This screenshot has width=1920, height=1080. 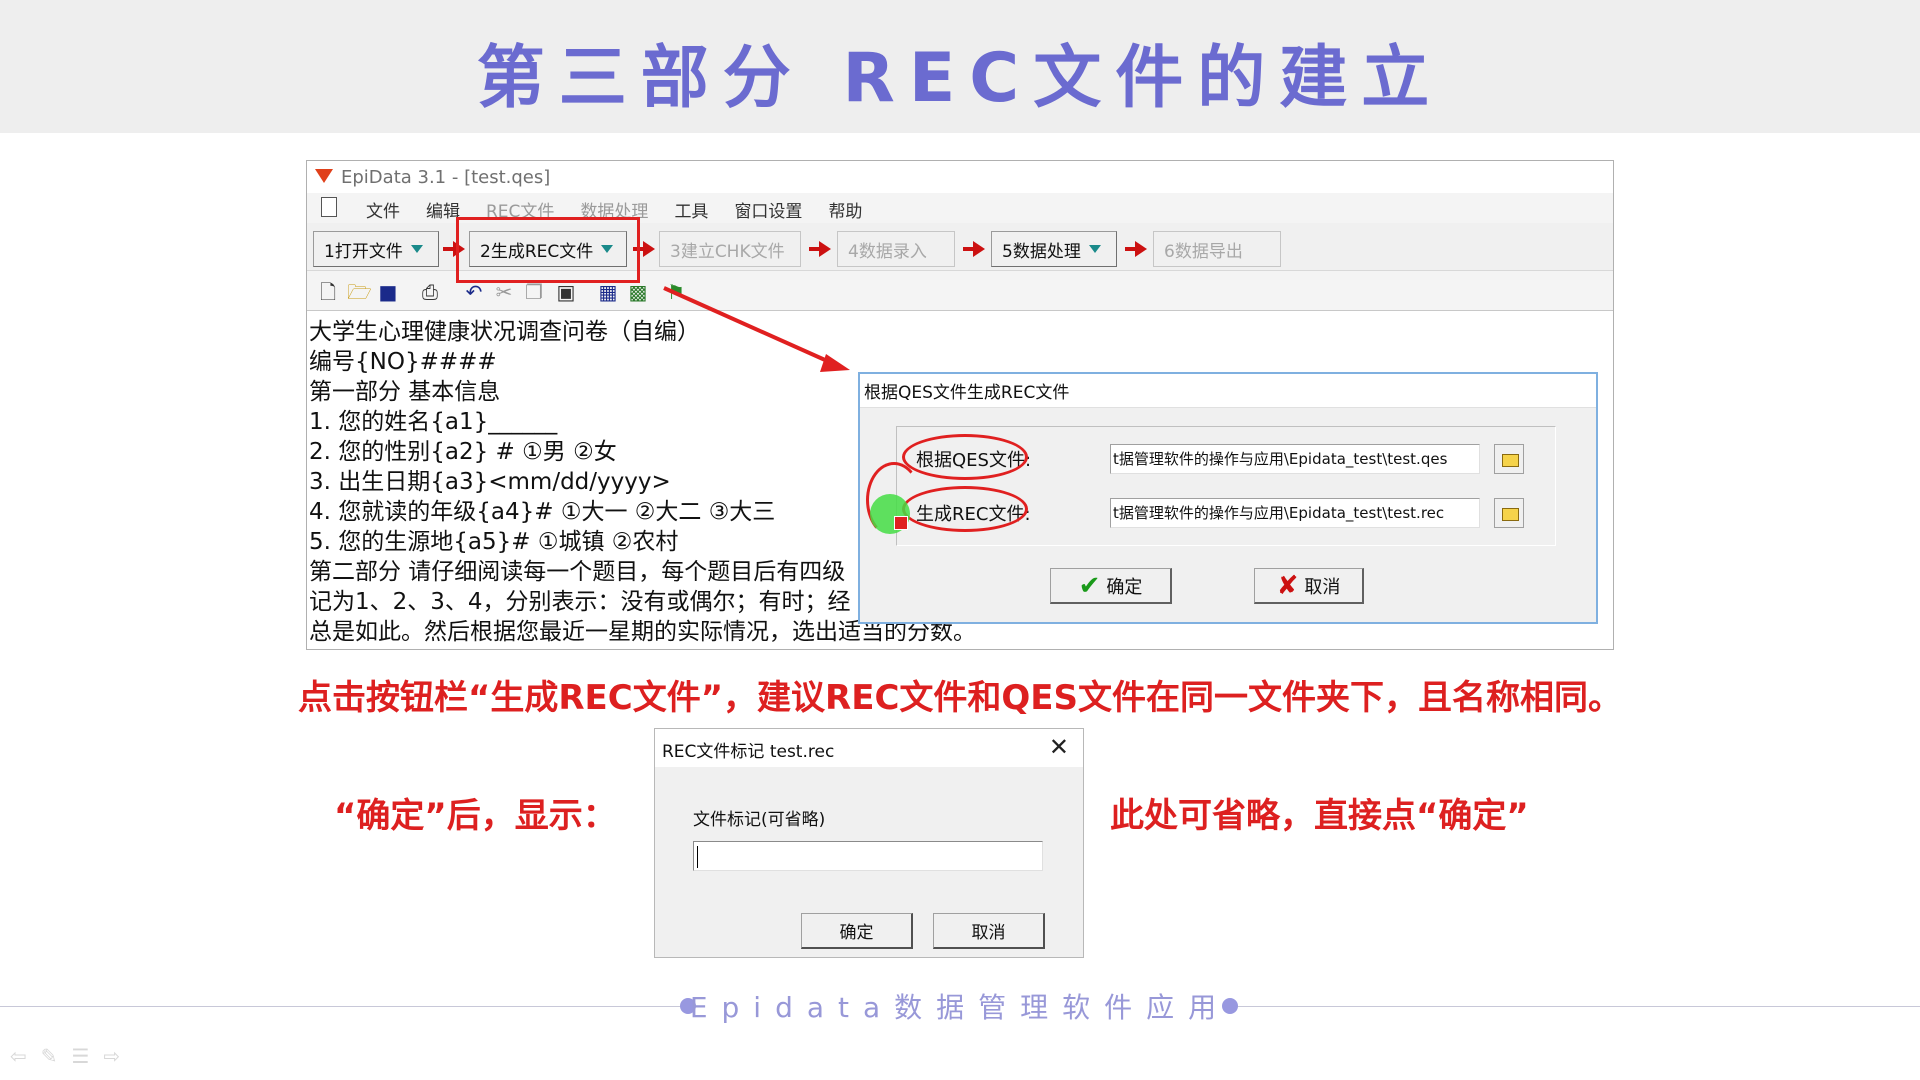 What do you see at coordinates (869, 748) in the screenshot?
I see `dialog-titlebar: REC文件标记 test.rec ✕` at bounding box center [869, 748].